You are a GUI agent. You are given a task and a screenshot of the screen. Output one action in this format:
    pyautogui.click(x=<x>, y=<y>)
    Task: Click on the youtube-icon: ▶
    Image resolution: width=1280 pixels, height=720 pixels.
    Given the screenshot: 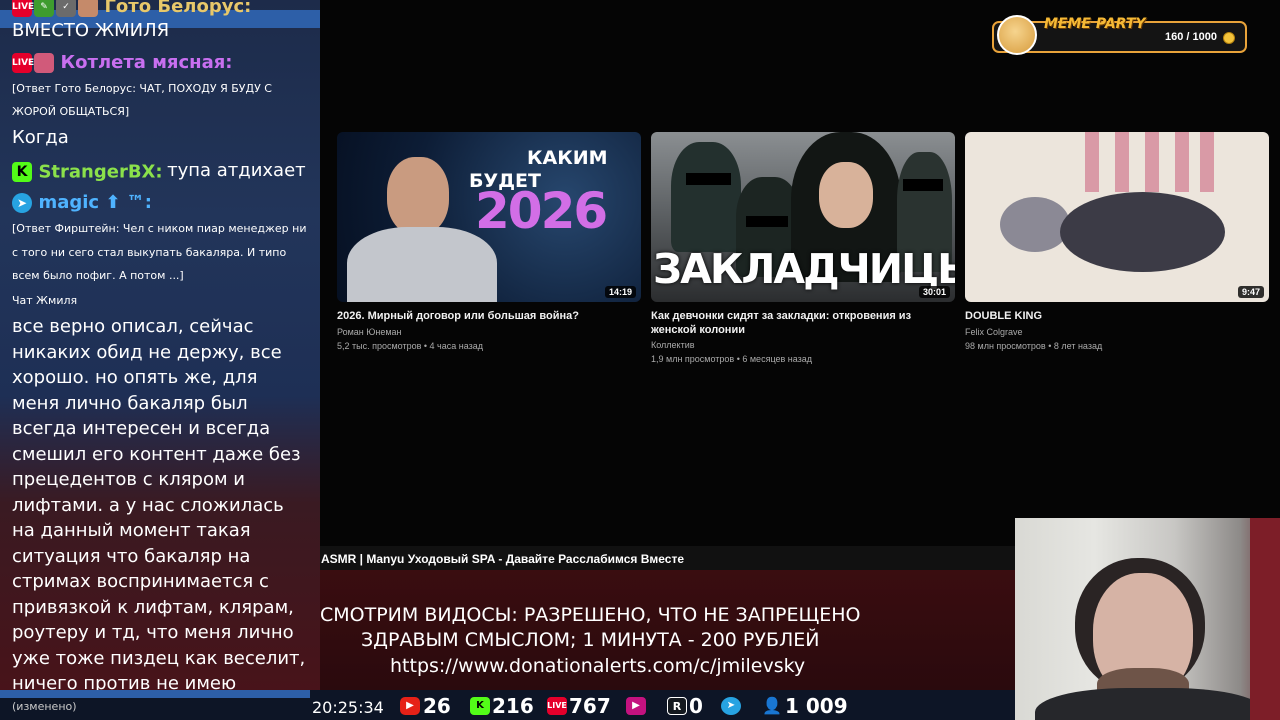 What is the action you would take?
    pyautogui.click(x=410, y=706)
    